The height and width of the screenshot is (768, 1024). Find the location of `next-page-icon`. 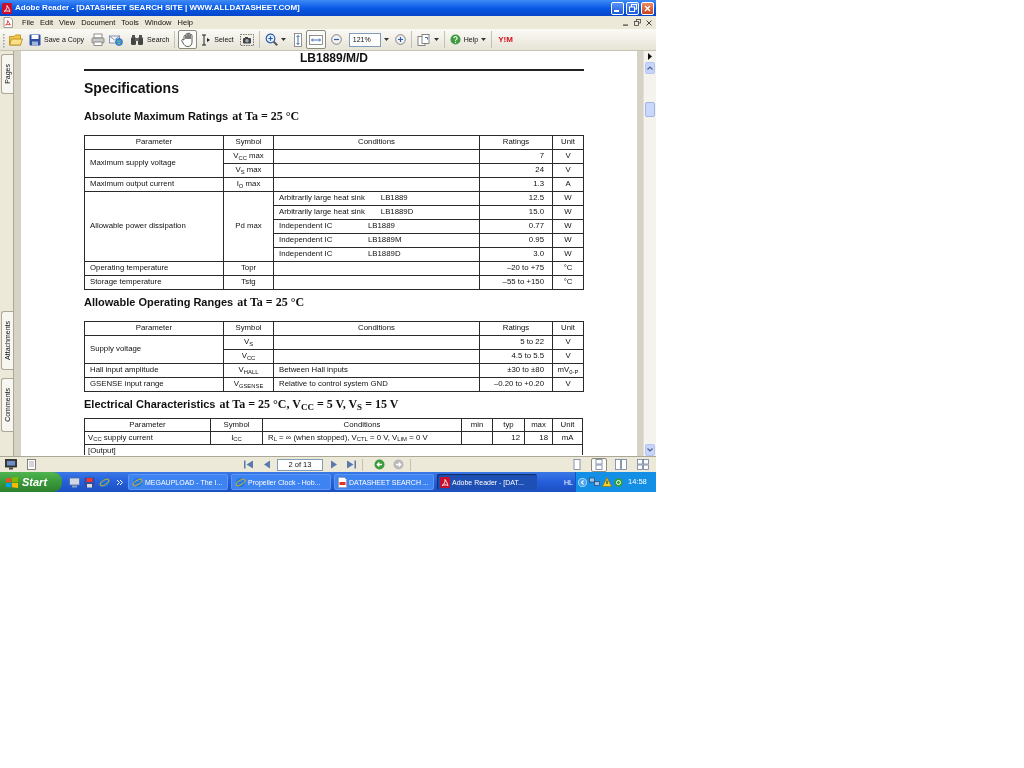

next-page-icon is located at coordinates (334, 464).